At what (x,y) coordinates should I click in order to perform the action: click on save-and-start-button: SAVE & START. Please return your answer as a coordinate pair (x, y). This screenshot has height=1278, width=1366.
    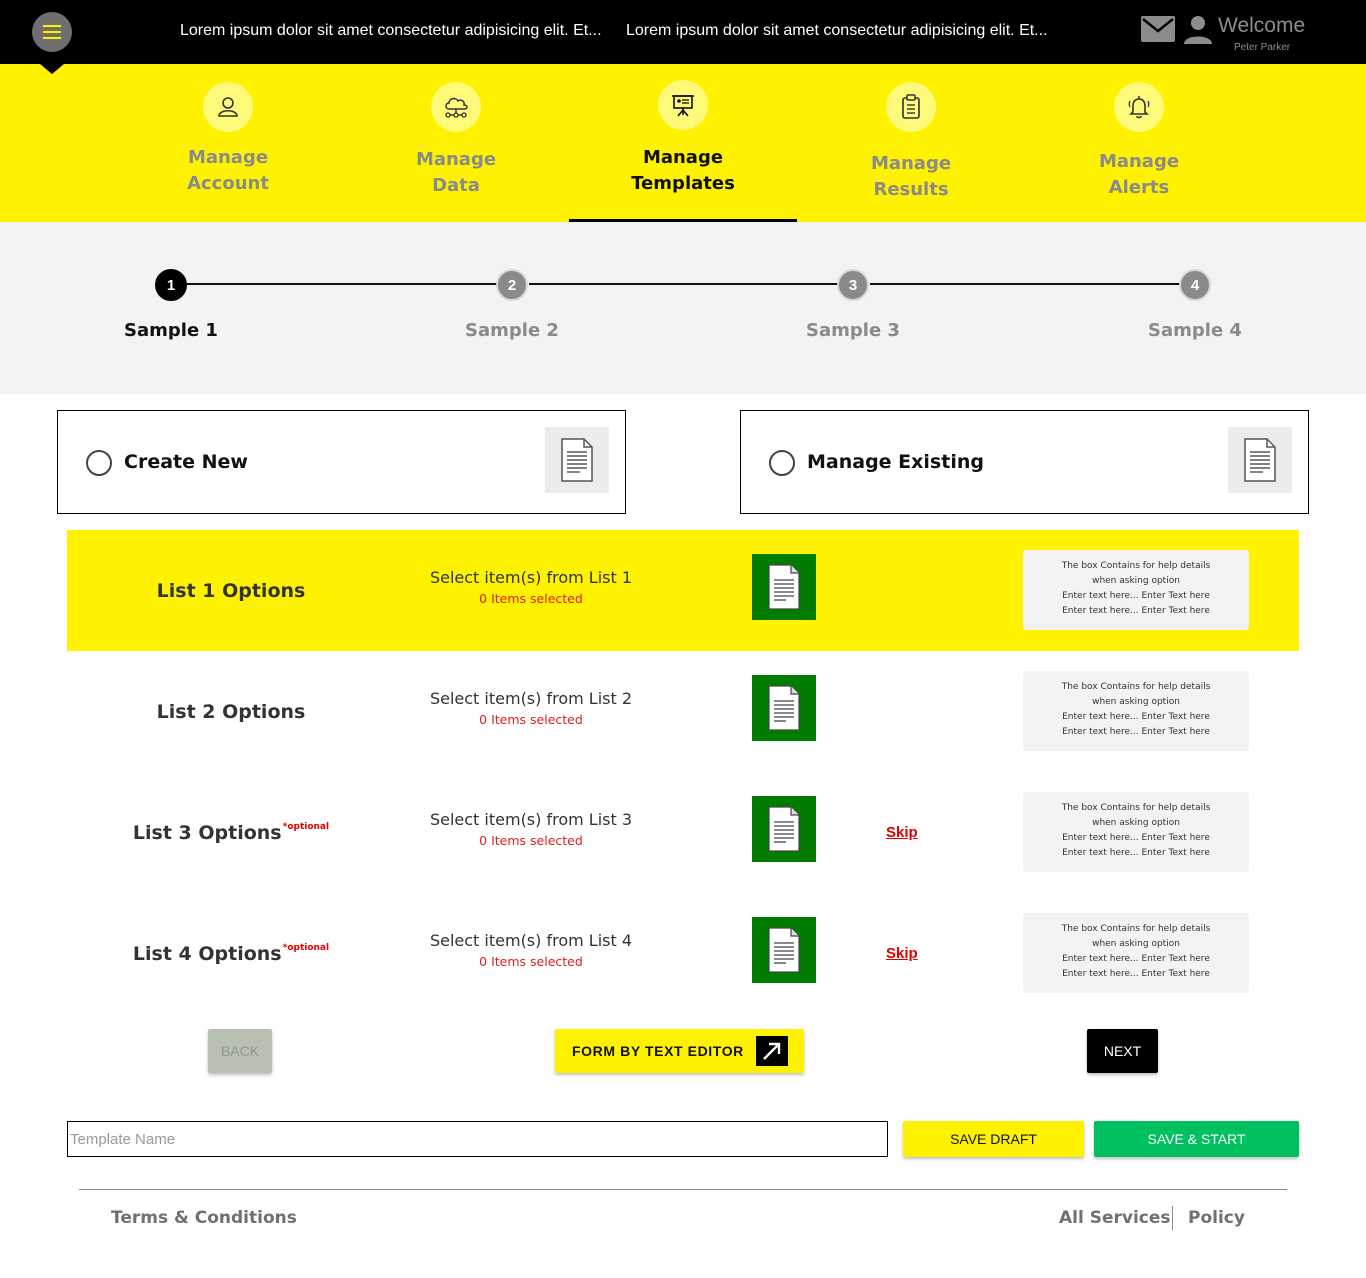
    Looking at the image, I should click on (1196, 1139).